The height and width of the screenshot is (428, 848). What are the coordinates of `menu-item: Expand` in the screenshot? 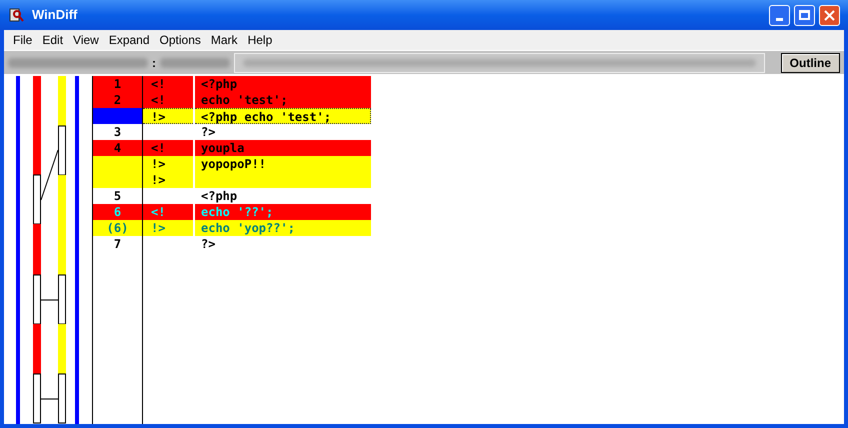 It's located at (129, 40).